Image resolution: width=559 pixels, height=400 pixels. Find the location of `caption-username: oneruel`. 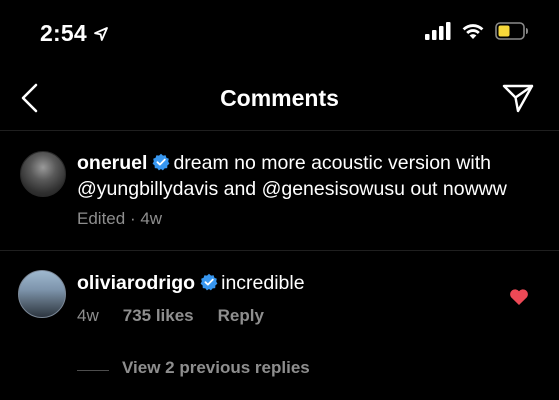

caption-username: oneruel is located at coordinates (112, 163).